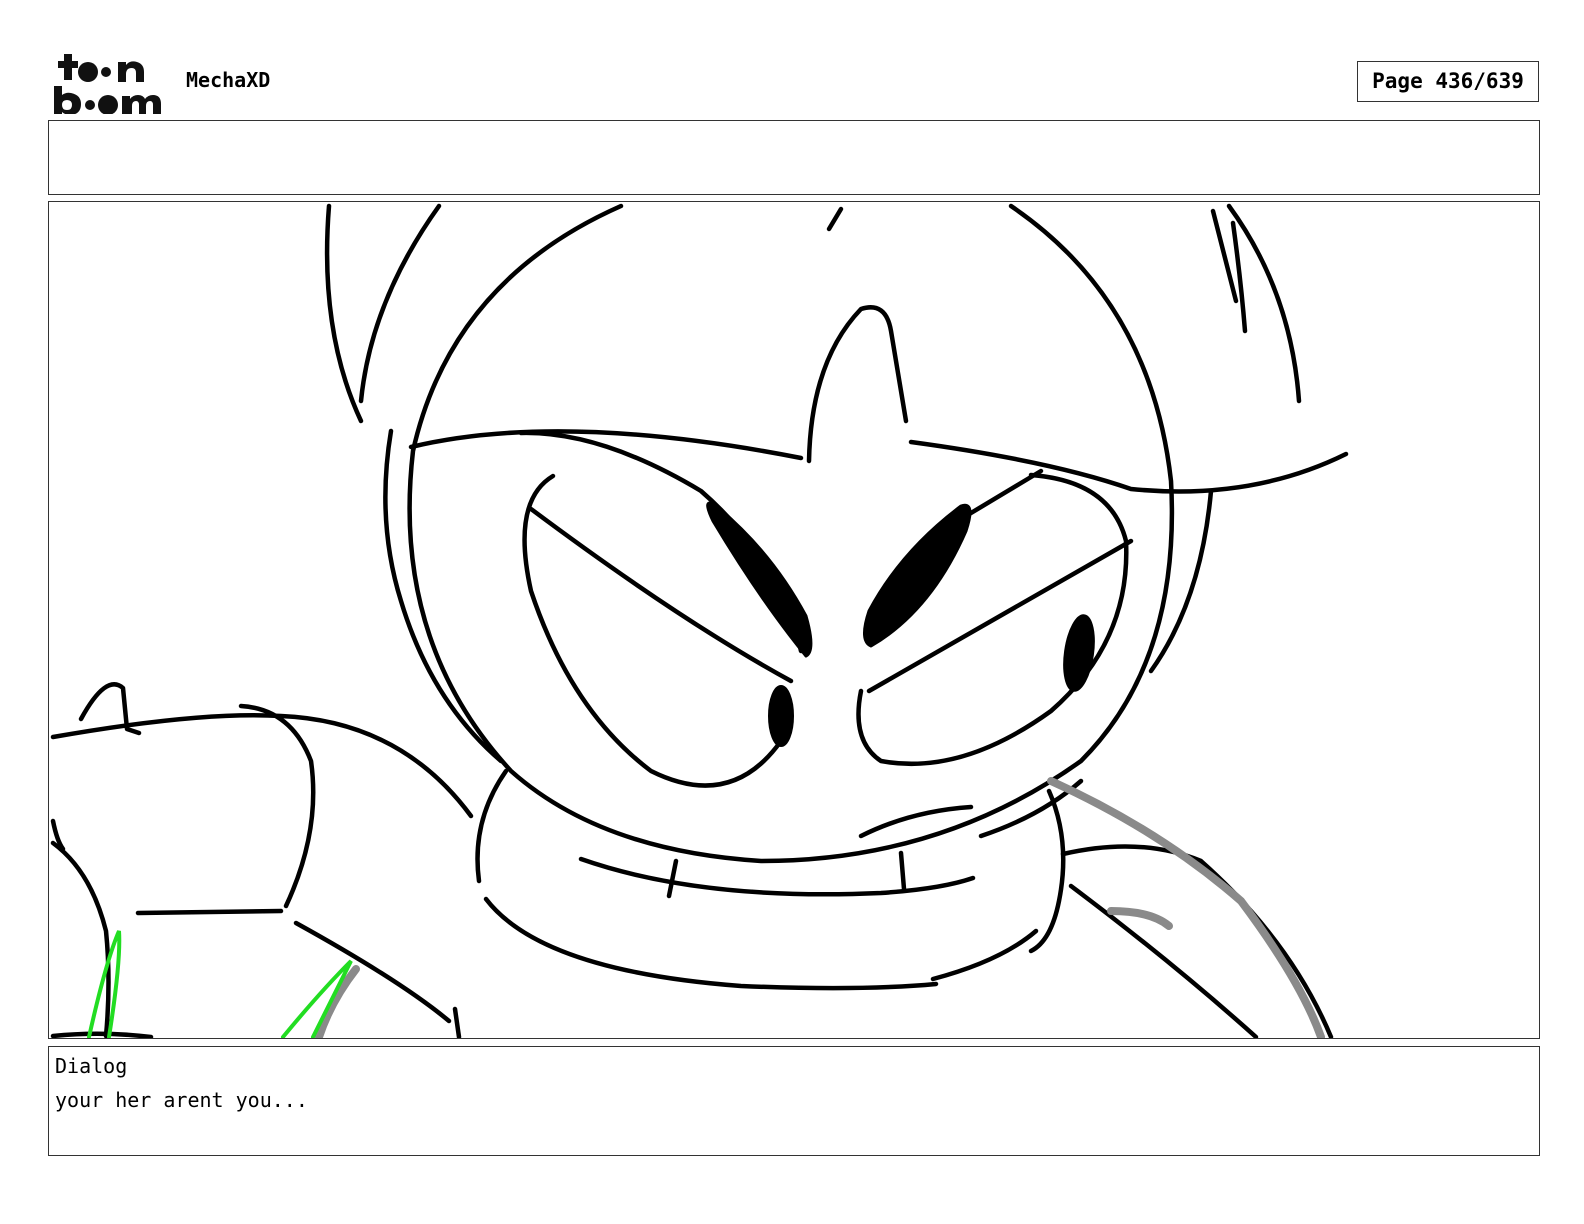 The image size is (1584, 1224). Describe the element at coordinates (228, 80) in the screenshot. I see `project-title: MechaXD` at that location.